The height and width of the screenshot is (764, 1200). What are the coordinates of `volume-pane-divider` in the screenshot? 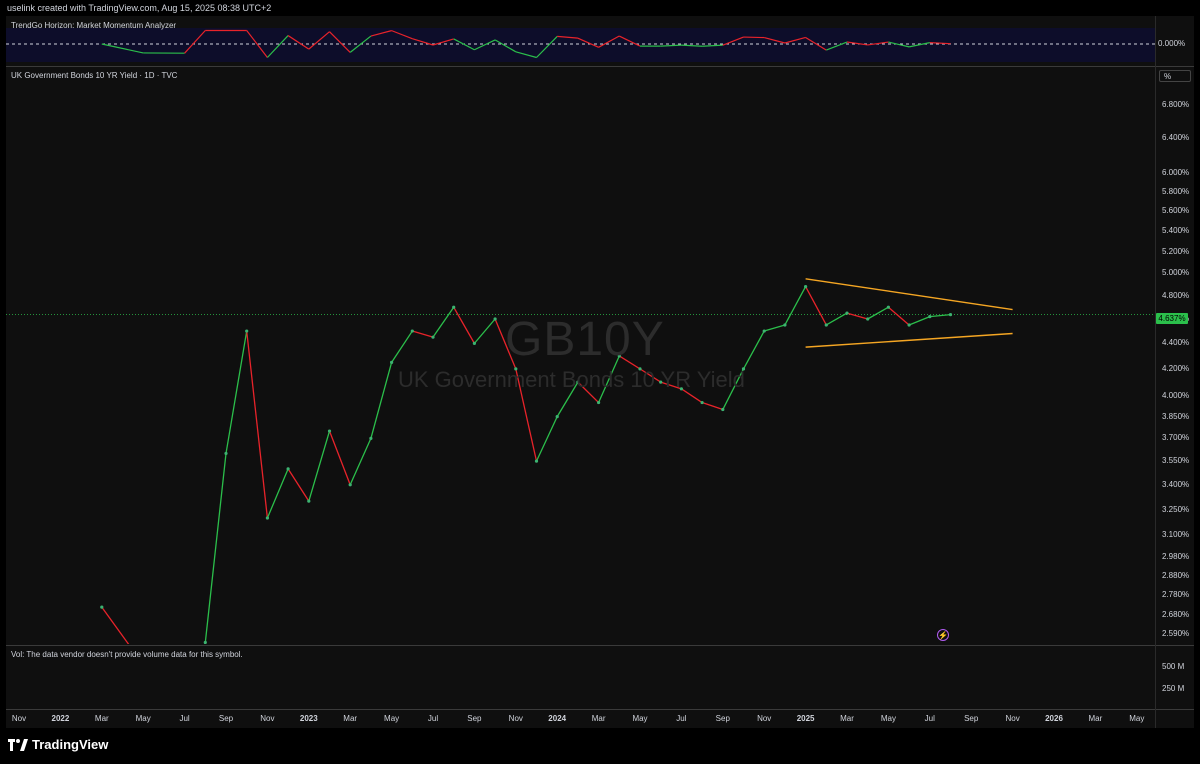 It's located at (600, 645).